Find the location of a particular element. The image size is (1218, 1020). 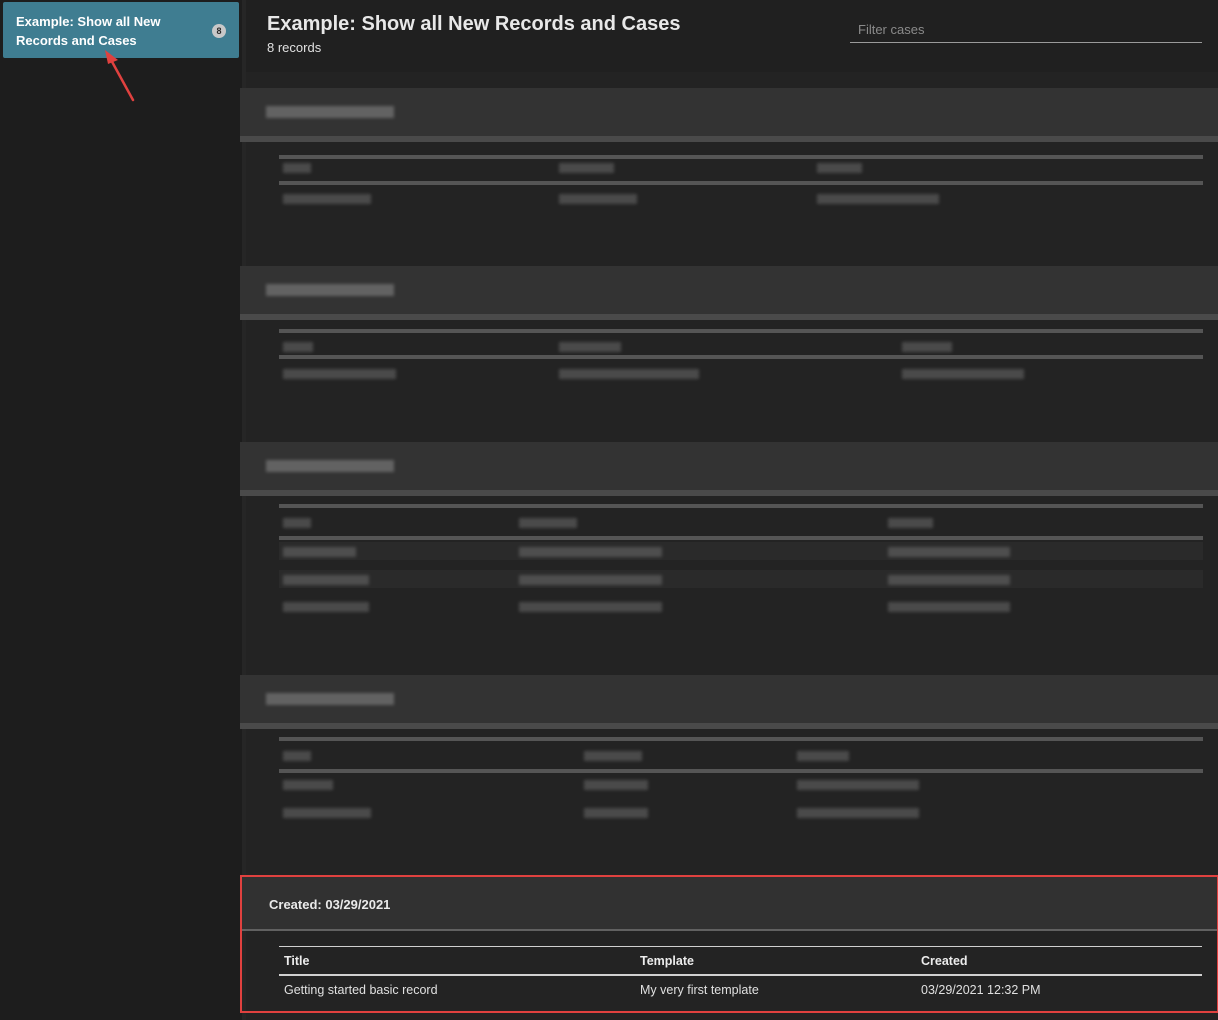

cell-title: Getting started basic record is located at coordinates (361, 990).